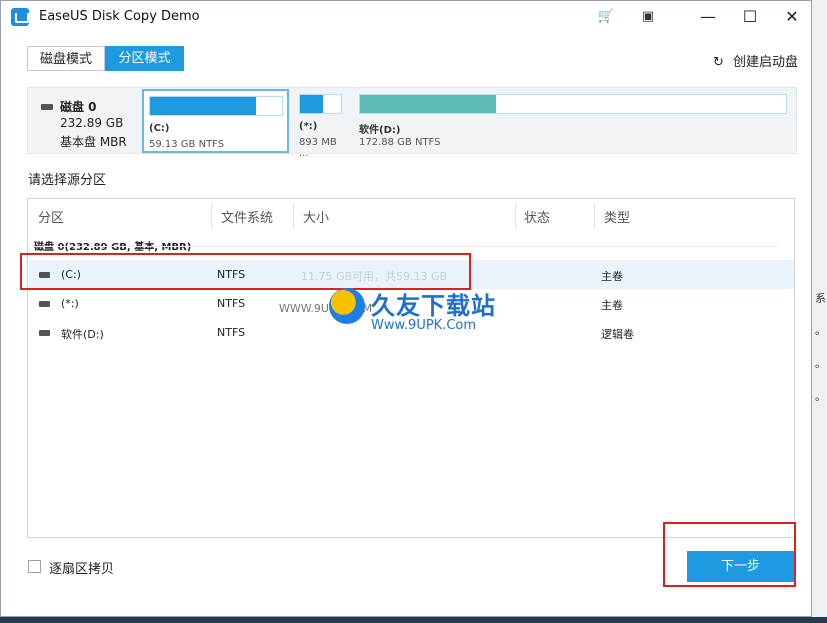  I want to click on close-button: ✕, so click(792, 17).